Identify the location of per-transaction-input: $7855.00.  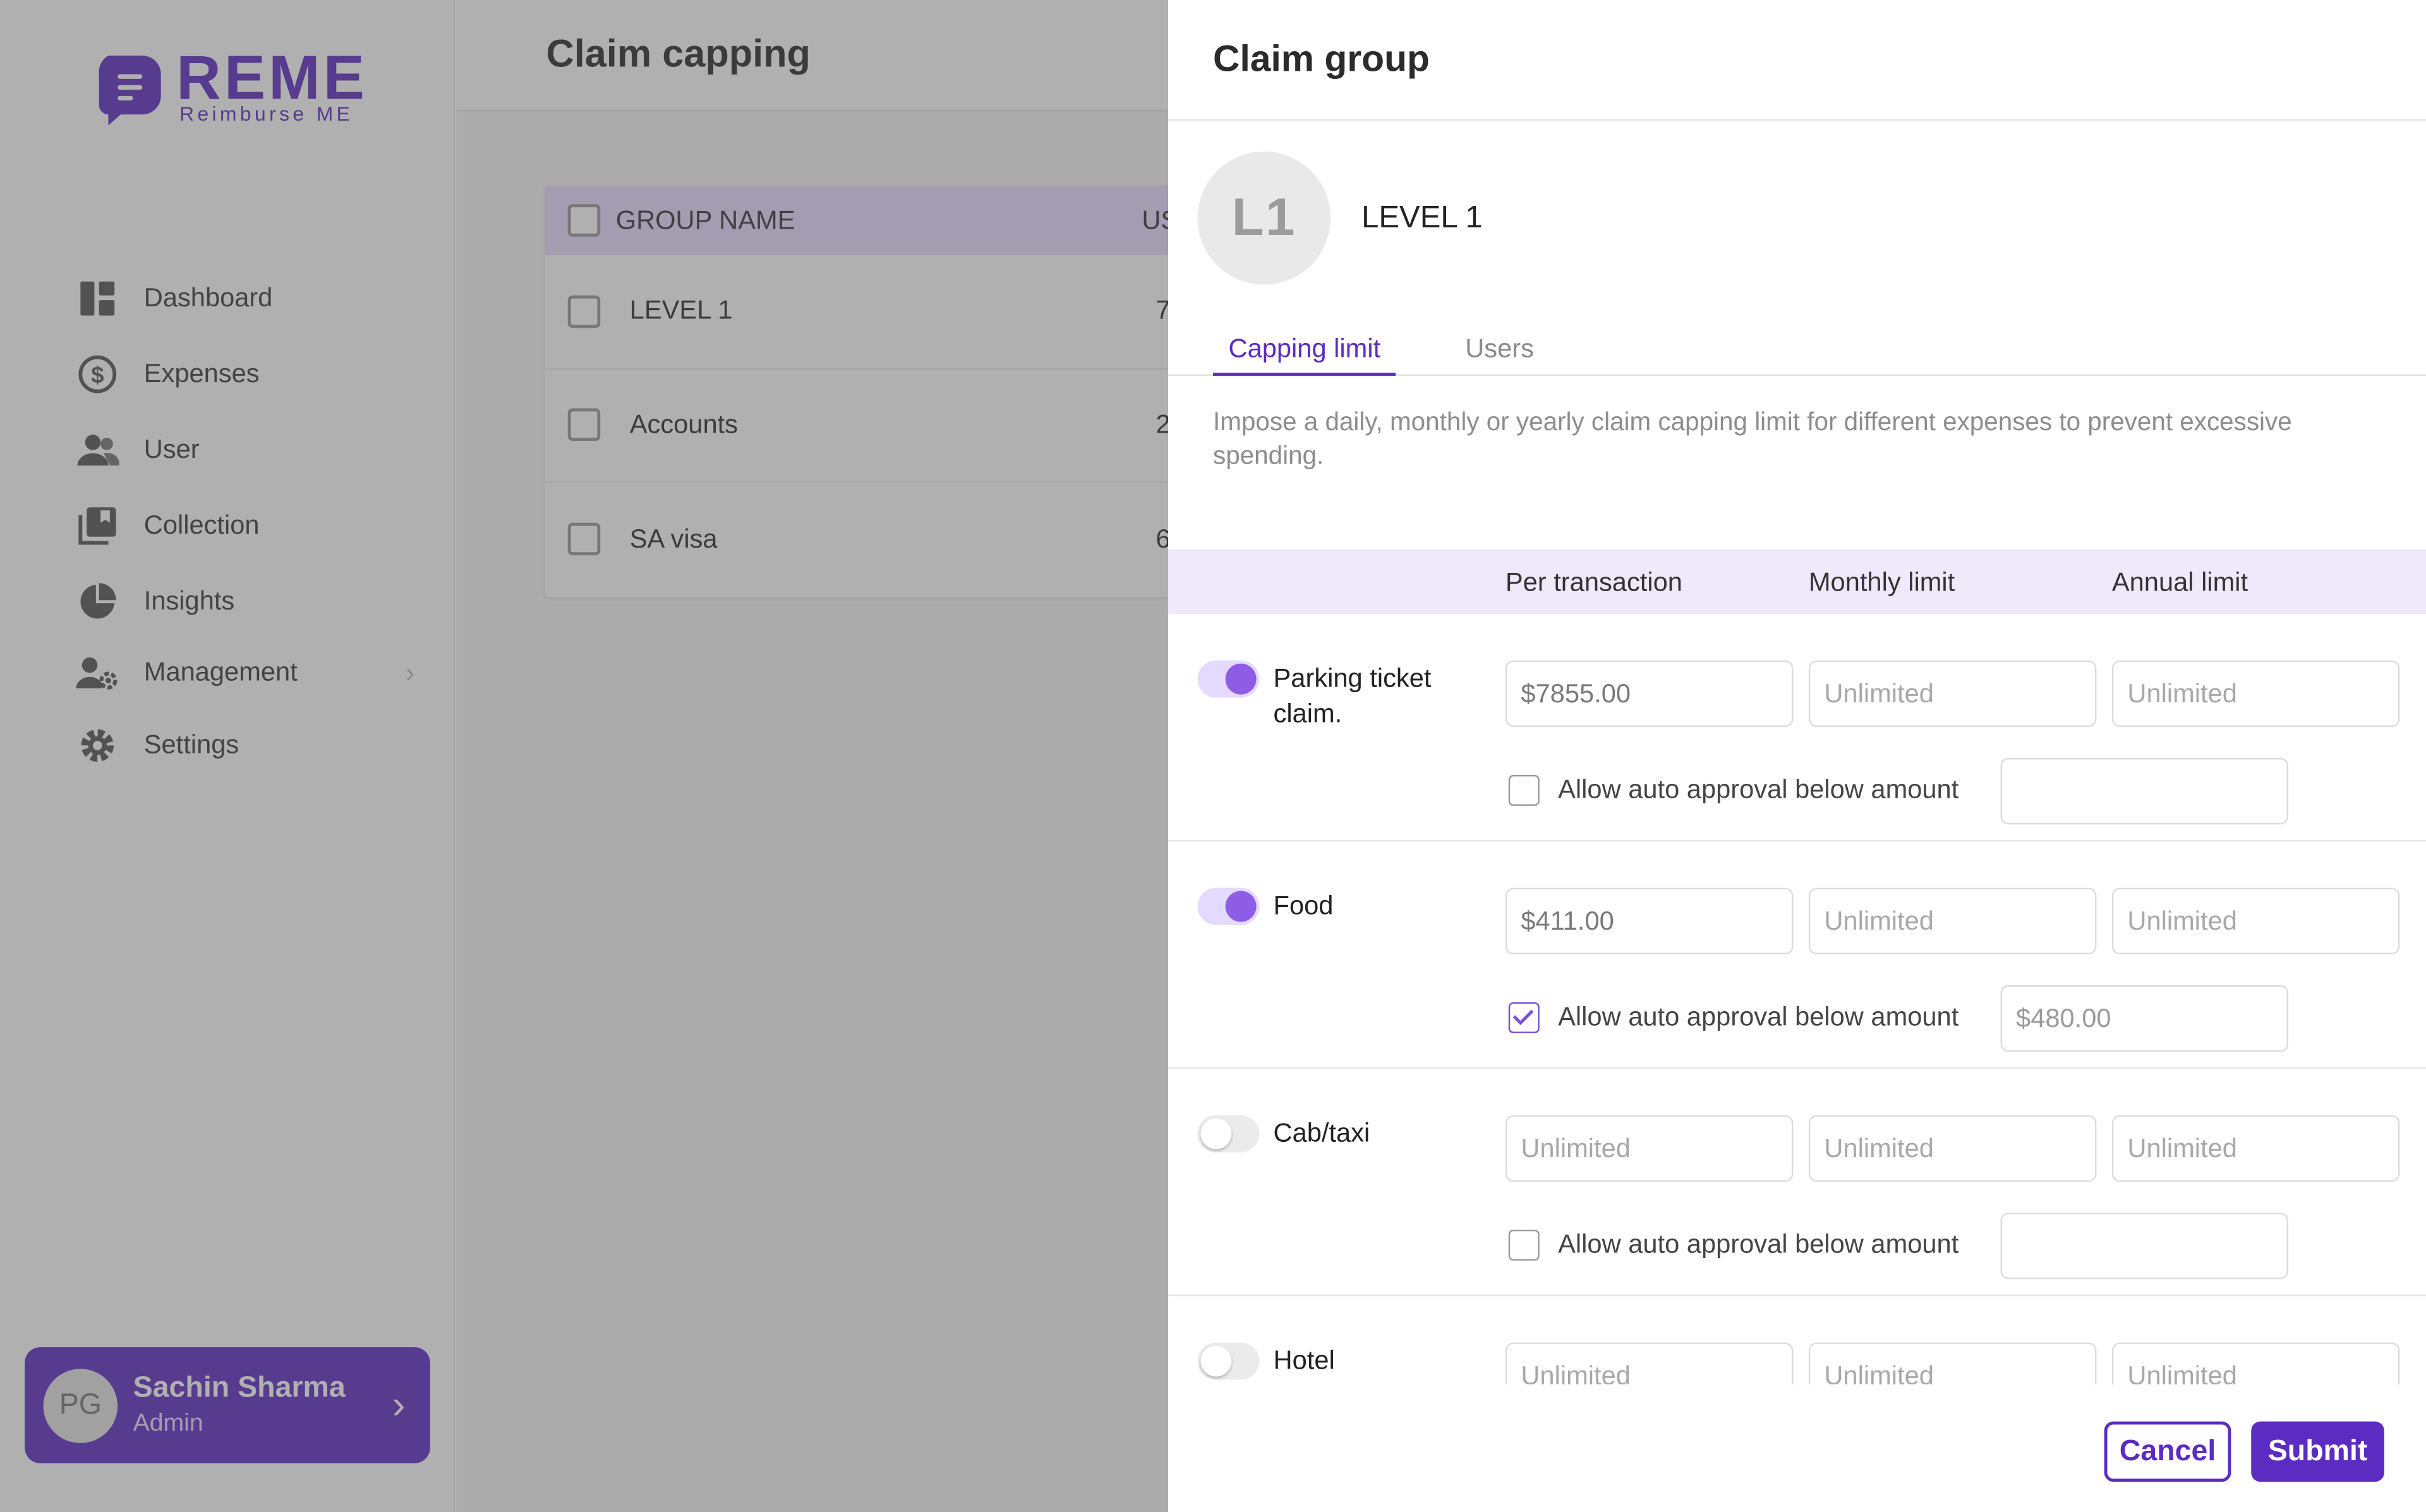
(1649, 694).